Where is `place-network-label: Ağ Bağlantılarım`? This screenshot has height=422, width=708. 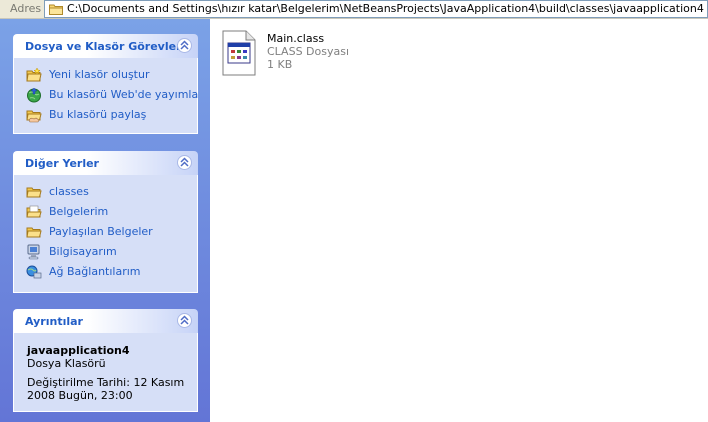 place-network-label: Ağ Bağlantılarım is located at coordinates (95, 271).